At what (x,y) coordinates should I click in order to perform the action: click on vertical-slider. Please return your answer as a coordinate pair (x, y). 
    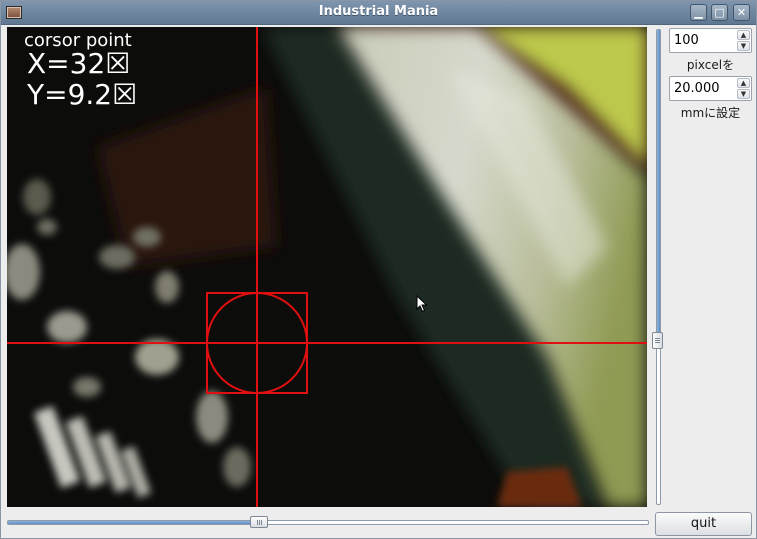
    Looking at the image, I should click on (657, 267).